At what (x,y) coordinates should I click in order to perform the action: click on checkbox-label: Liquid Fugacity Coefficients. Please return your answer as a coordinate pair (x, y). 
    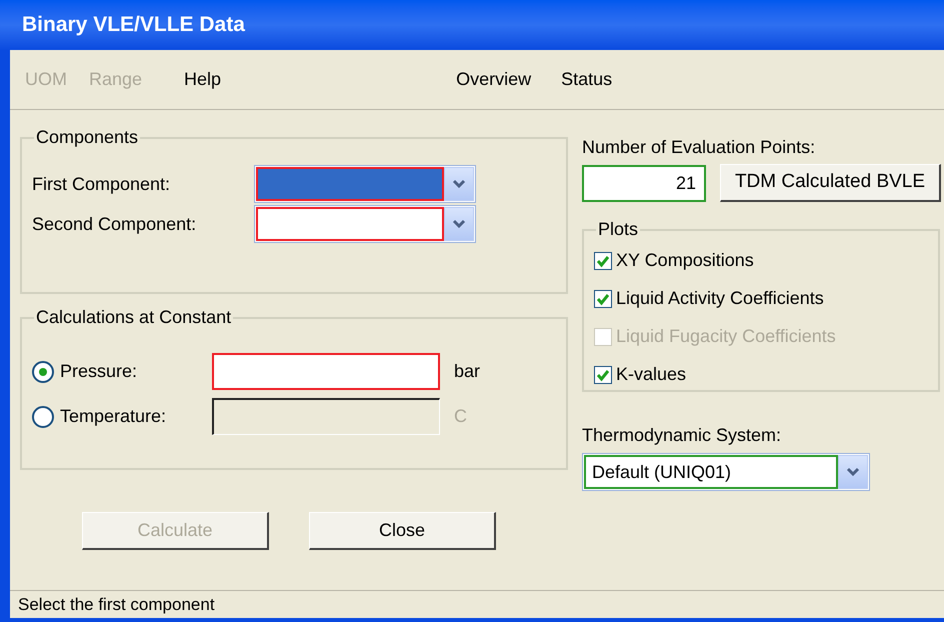
    Looking at the image, I should click on (726, 336).